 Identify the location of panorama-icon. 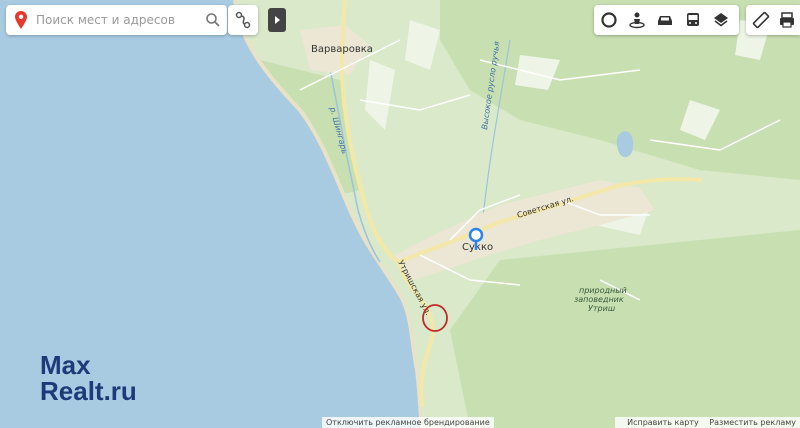
(637, 20).